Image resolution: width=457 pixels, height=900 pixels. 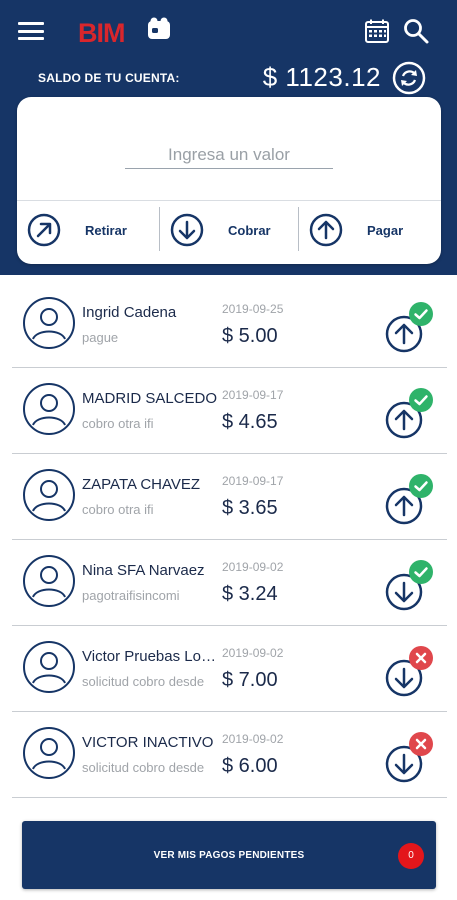 I want to click on contact-name: Victor Pruebas Lopez, so click(x=151, y=656).